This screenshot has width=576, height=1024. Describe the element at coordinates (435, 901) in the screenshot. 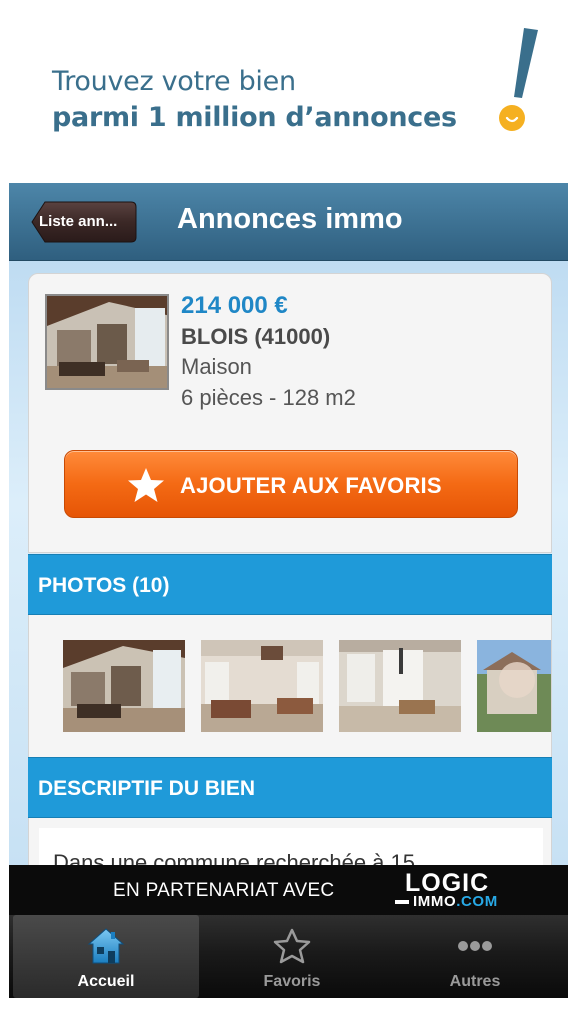

I see `logo-bottom-word: IMMO` at that location.